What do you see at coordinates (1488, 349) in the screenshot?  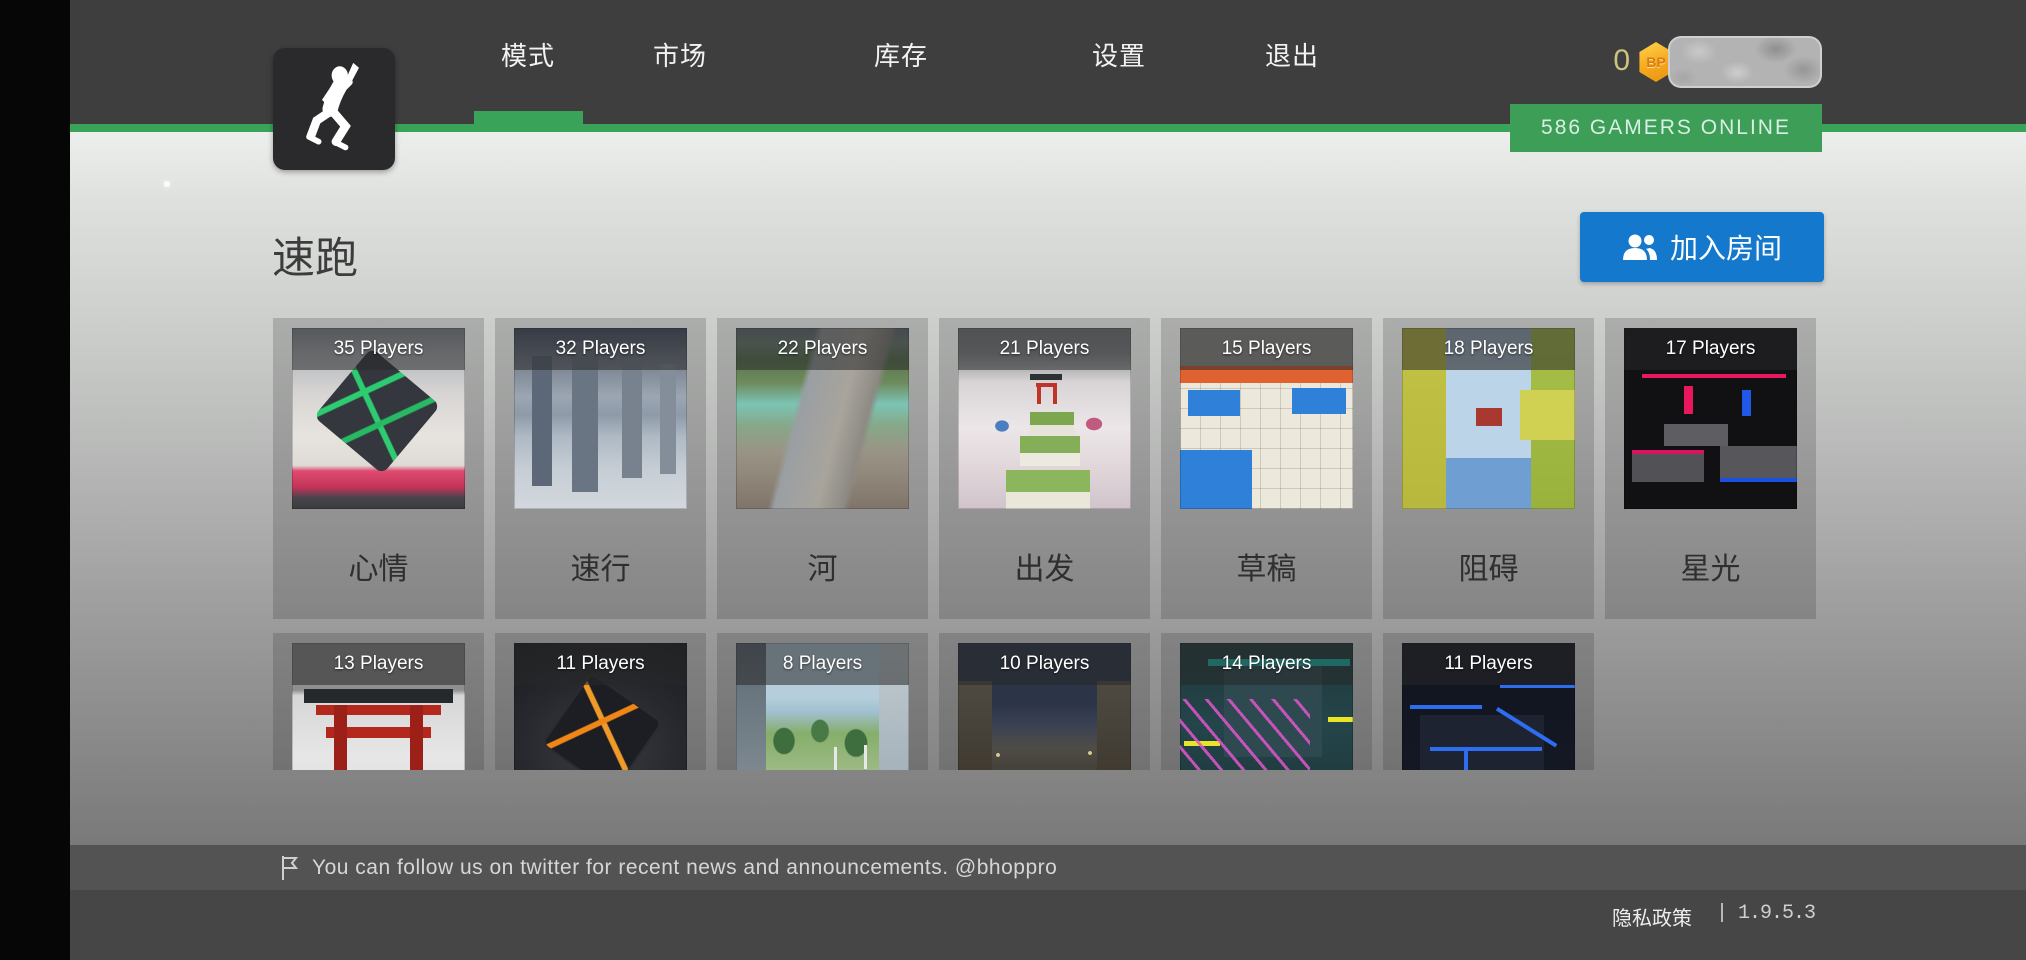 I see `player-count-badge: 18 Players` at bounding box center [1488, 349].